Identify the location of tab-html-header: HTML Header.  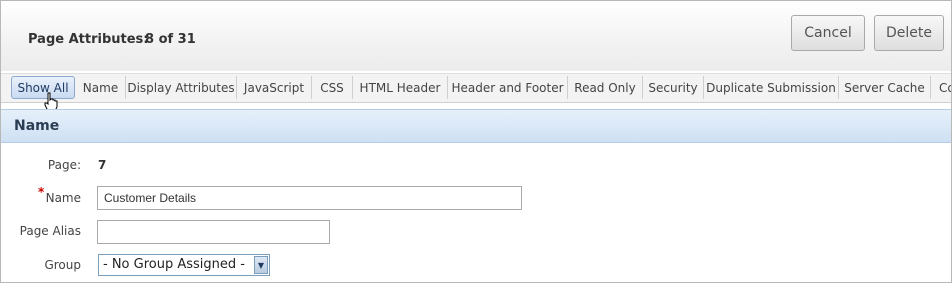
(400, 87).